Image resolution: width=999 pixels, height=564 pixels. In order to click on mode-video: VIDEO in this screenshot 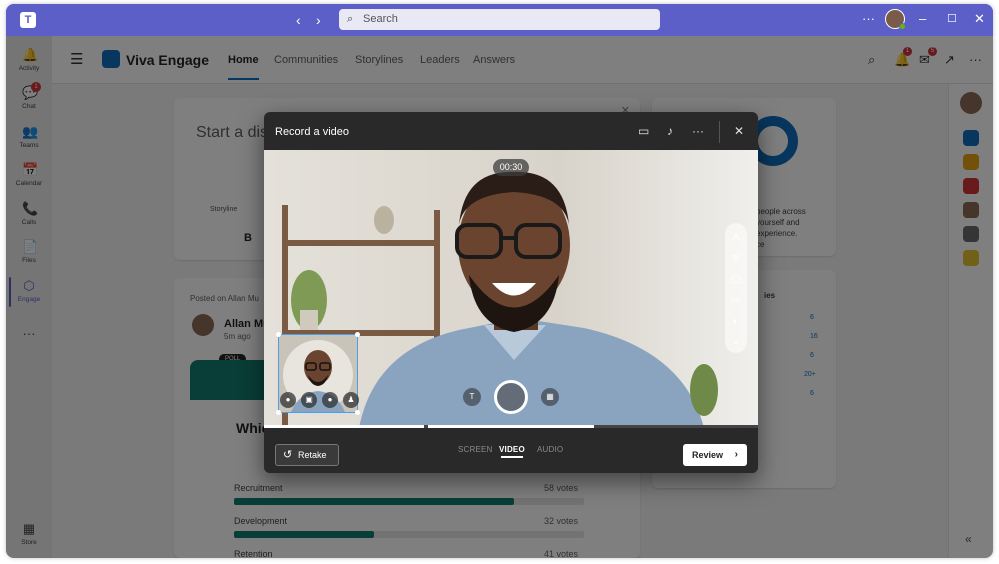, I will do `click(512, 451)`.